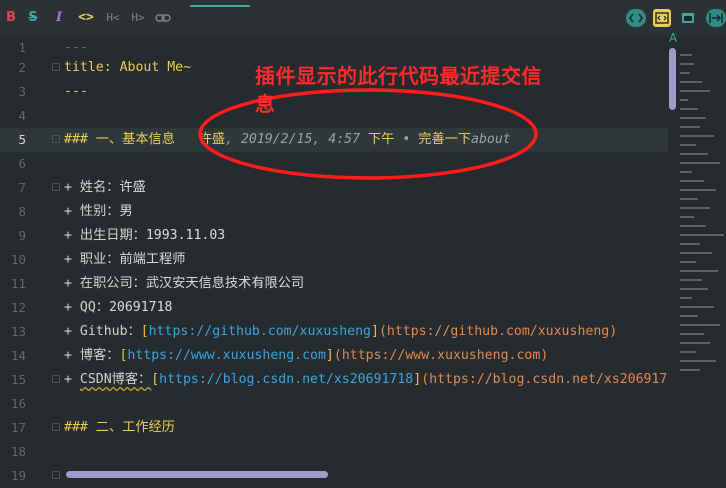  Describe the element at coordinates (697, 255) in the screenshot. I see `minimap: A` at that location.